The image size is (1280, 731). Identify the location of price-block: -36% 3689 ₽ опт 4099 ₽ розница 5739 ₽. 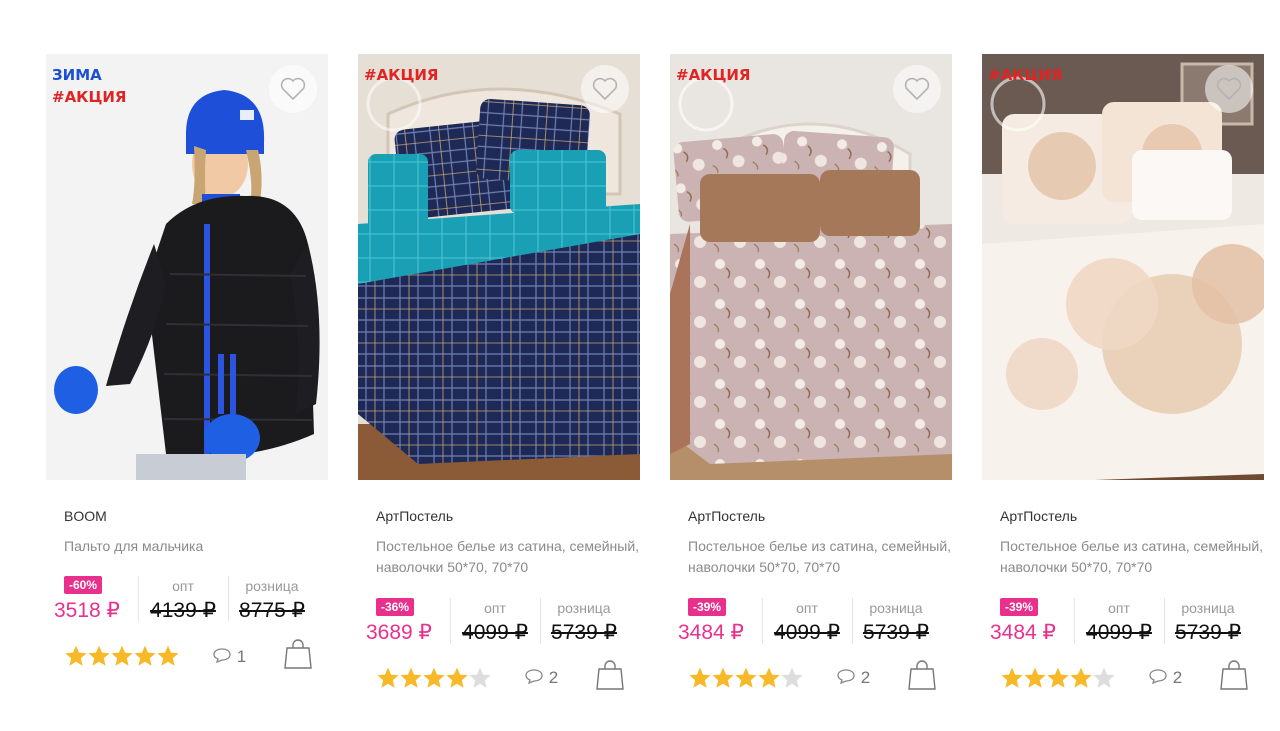
(502, 626).